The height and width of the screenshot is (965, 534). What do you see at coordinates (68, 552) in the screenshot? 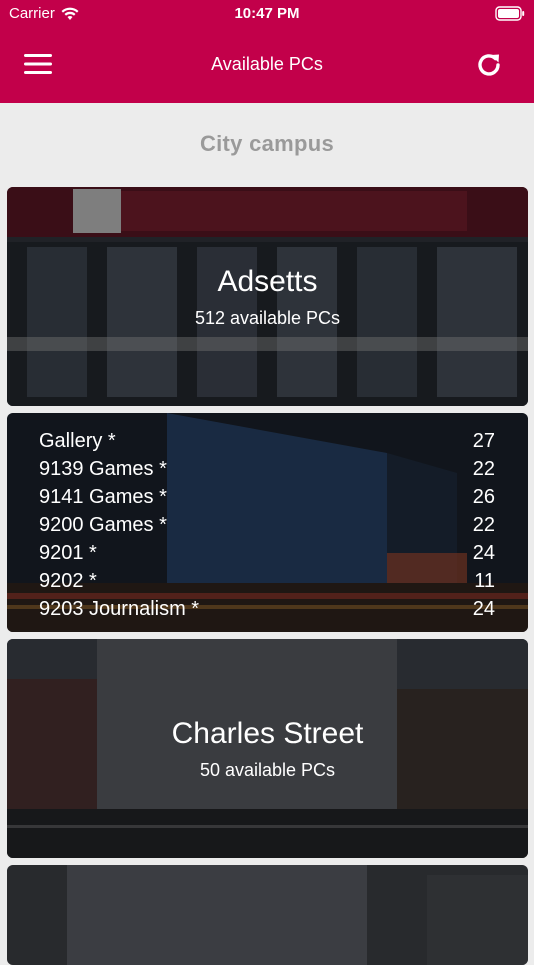
I see `room-name: 9201 *` at bounding box center [68, 552].